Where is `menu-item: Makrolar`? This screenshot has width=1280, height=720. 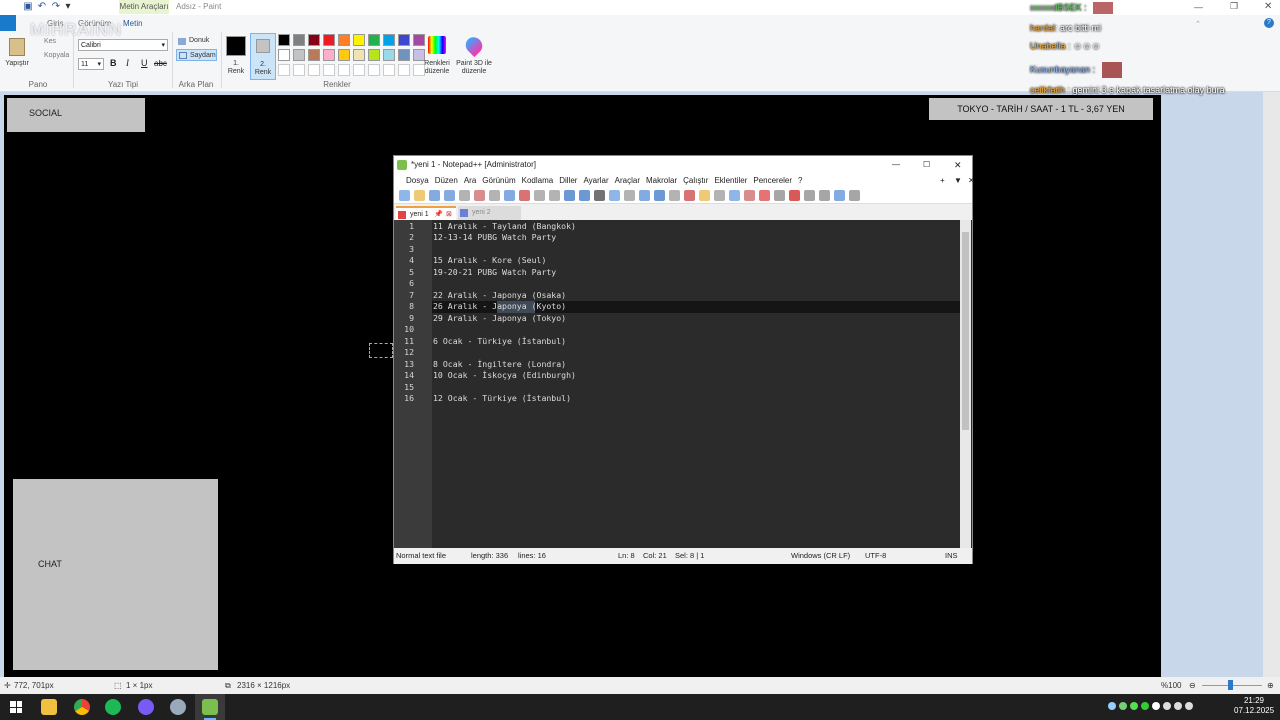
menu-item: Makrolar is located at coordinates (661, 180).